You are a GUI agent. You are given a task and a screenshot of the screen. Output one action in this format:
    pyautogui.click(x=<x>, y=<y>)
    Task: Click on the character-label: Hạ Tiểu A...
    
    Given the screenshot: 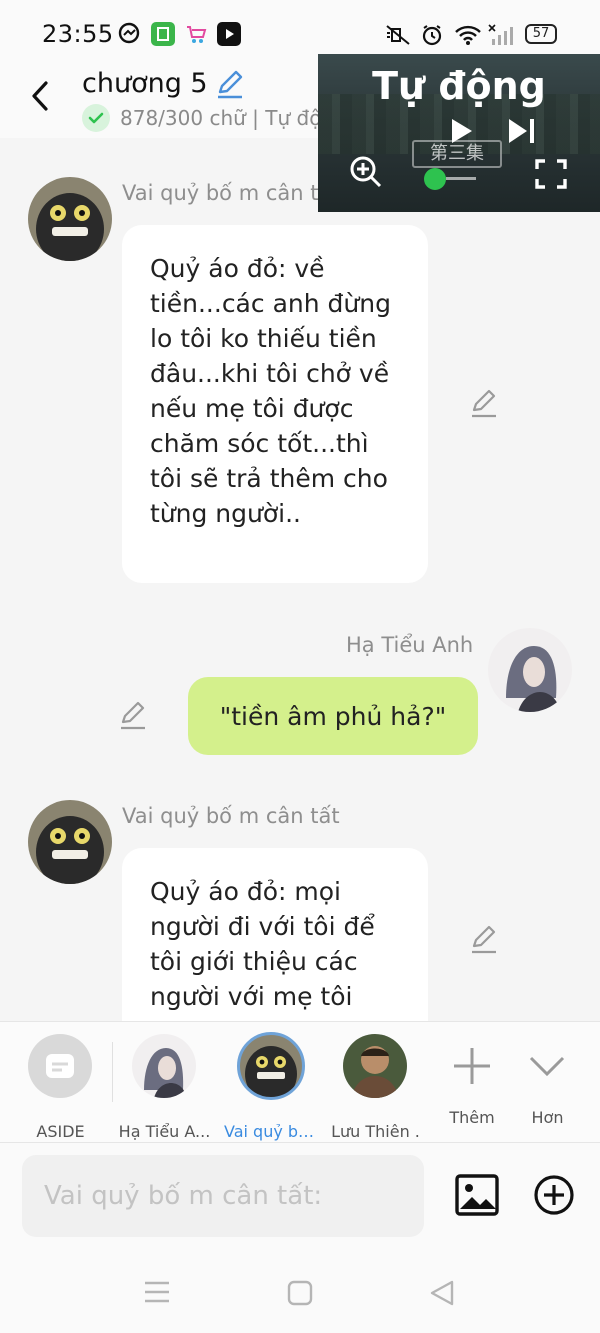 What is the action you would take?
    pyautogui.click(x=164, y=1131)
    